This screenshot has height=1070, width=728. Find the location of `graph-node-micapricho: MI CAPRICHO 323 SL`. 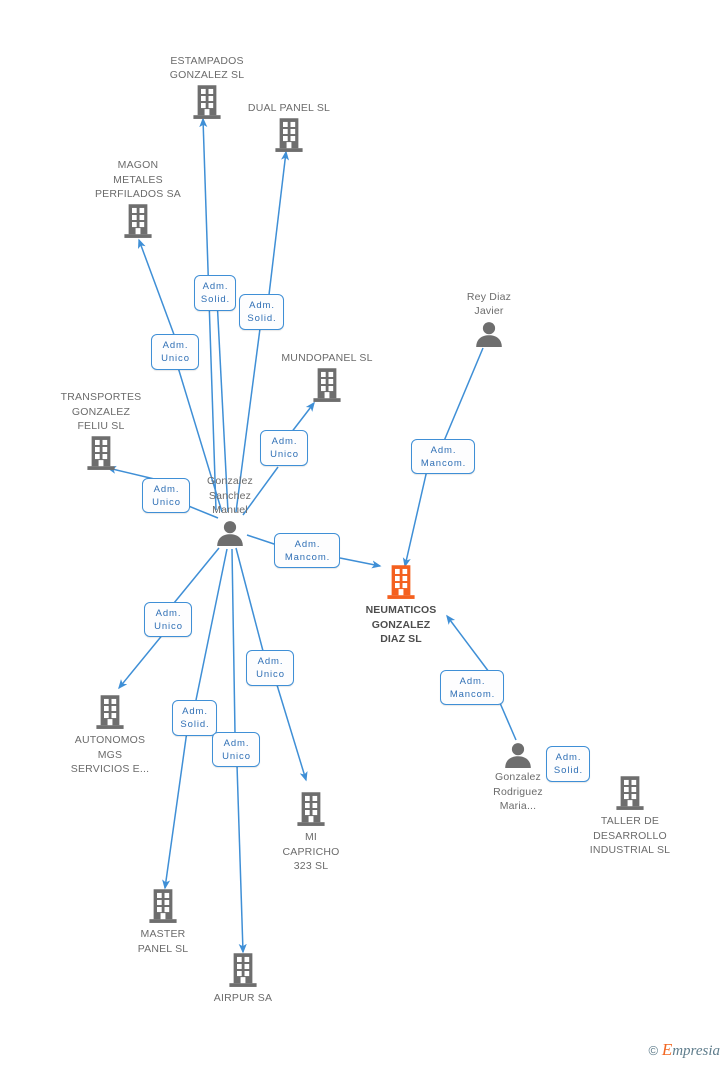

graph-node-micapricho: MI CAPRICHO 323 SL is located at coordinates (311, 833).